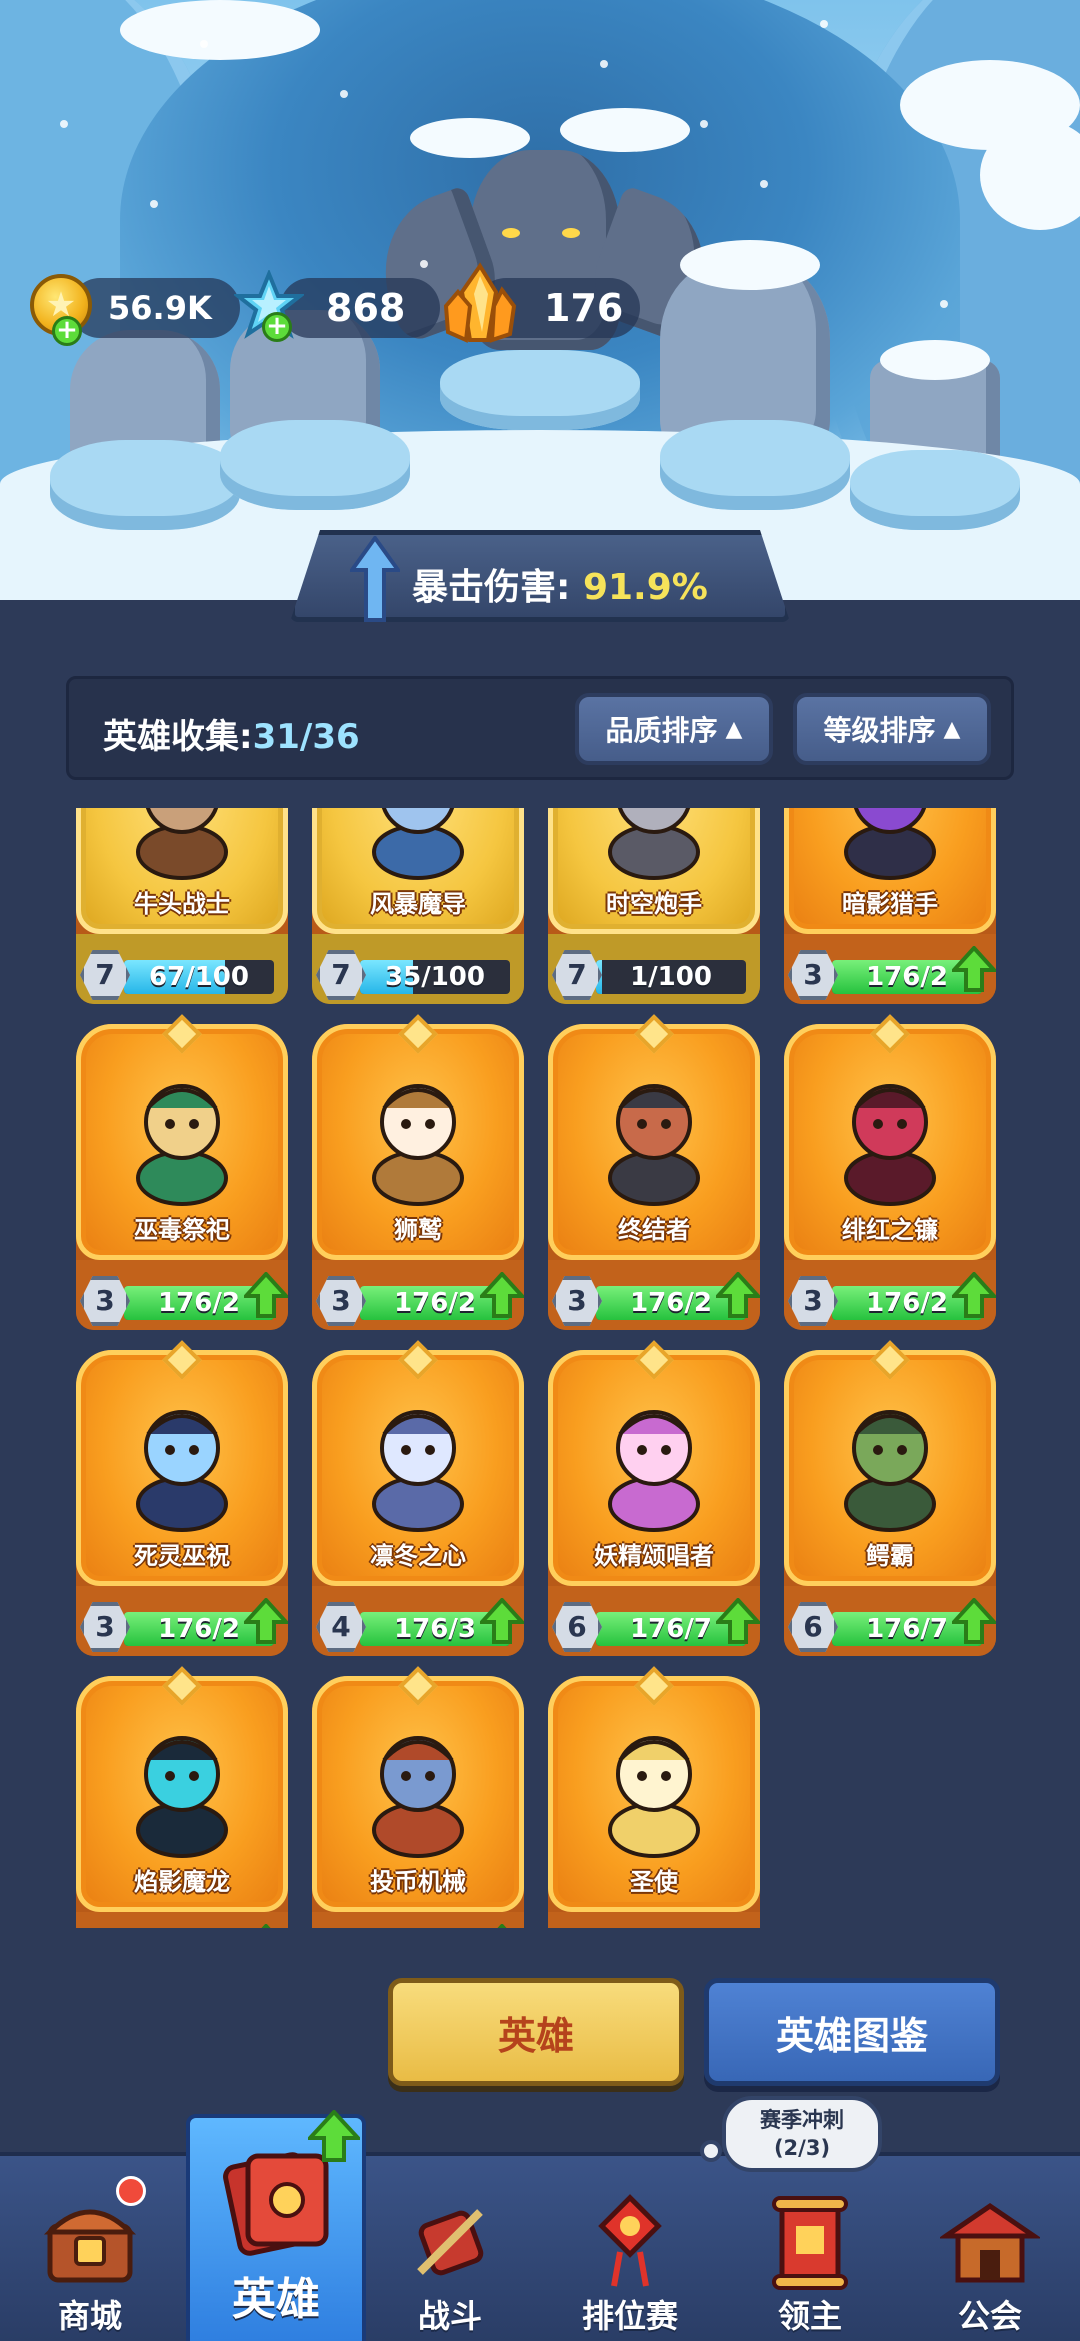 This screenshot has width=1080, height=2341. What do you see at coordinates (890, 1230) in the screenshot?
I see `hero-name: 绯红之镰` at bounding box center [890, 1230].